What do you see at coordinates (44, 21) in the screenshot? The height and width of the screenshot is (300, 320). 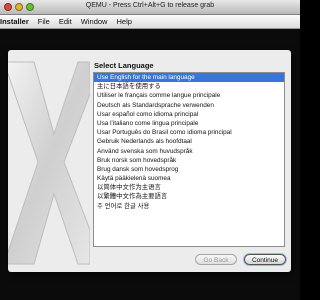 I see `menu-file: File` at bounding box center [44, 21].